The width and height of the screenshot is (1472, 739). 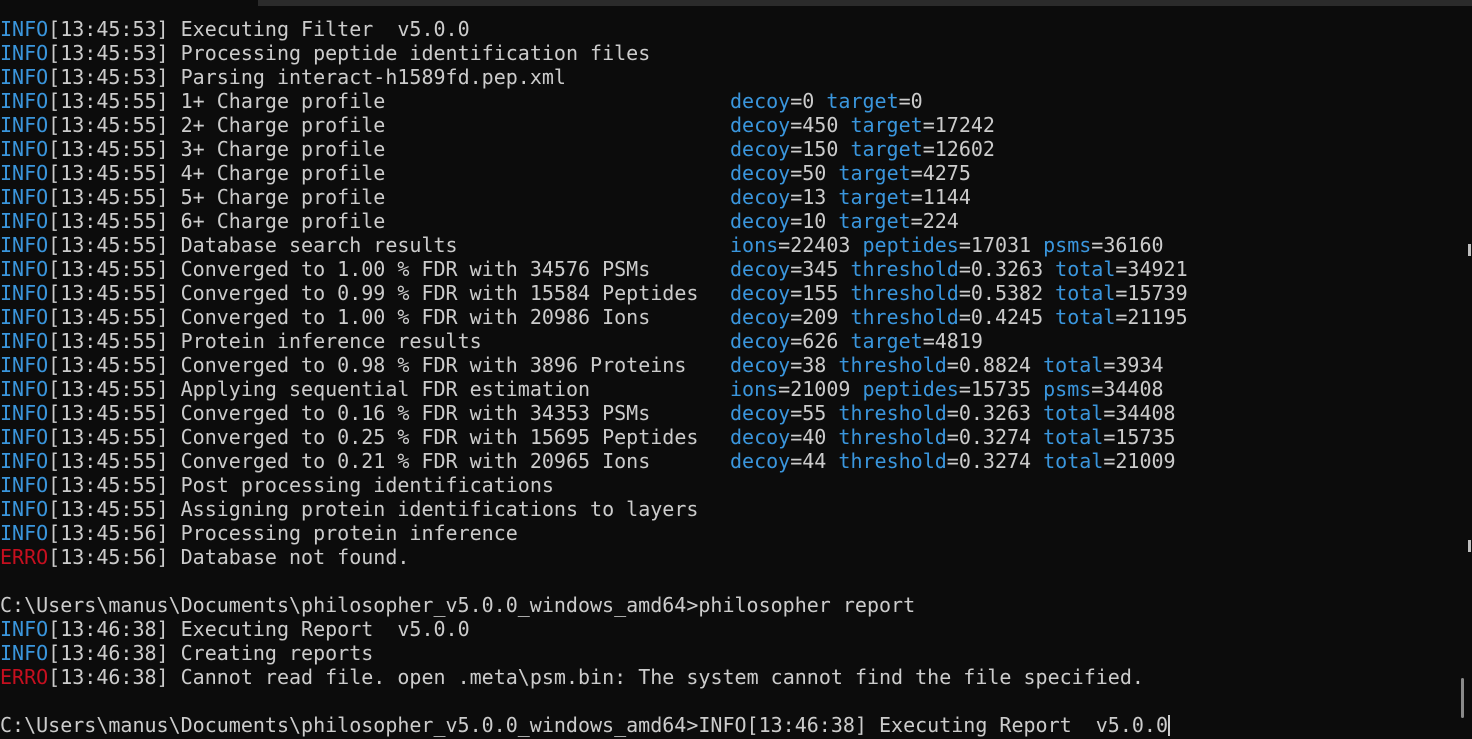 What do you see at coordinates (283, 101) in the screenshot?
I see `log-message: 1+ Charge profile` at bounding box center [283, 101].